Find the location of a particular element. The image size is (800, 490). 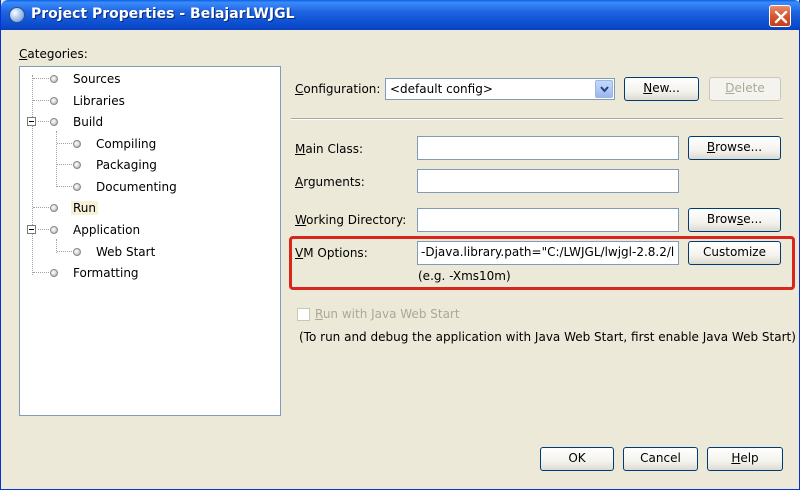

run-with-web-start-checkbox is located at coordinates (303, 314).